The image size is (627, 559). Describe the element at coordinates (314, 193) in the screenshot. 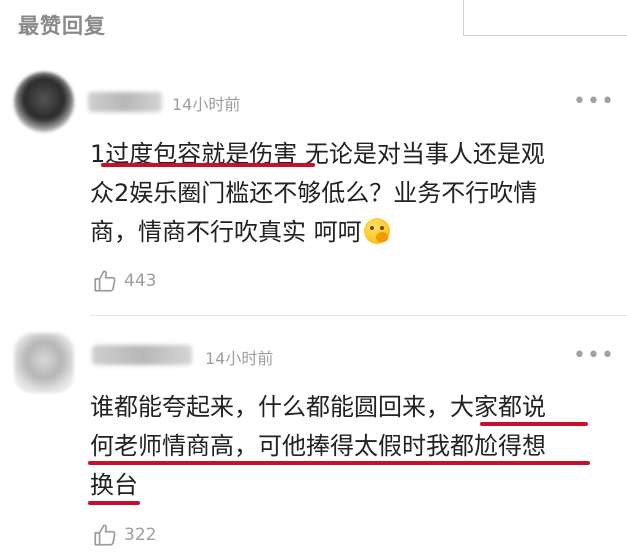

I see `comment-line: 众2娱乐圈门槛还不够低么？业务不行吹情` at that location.